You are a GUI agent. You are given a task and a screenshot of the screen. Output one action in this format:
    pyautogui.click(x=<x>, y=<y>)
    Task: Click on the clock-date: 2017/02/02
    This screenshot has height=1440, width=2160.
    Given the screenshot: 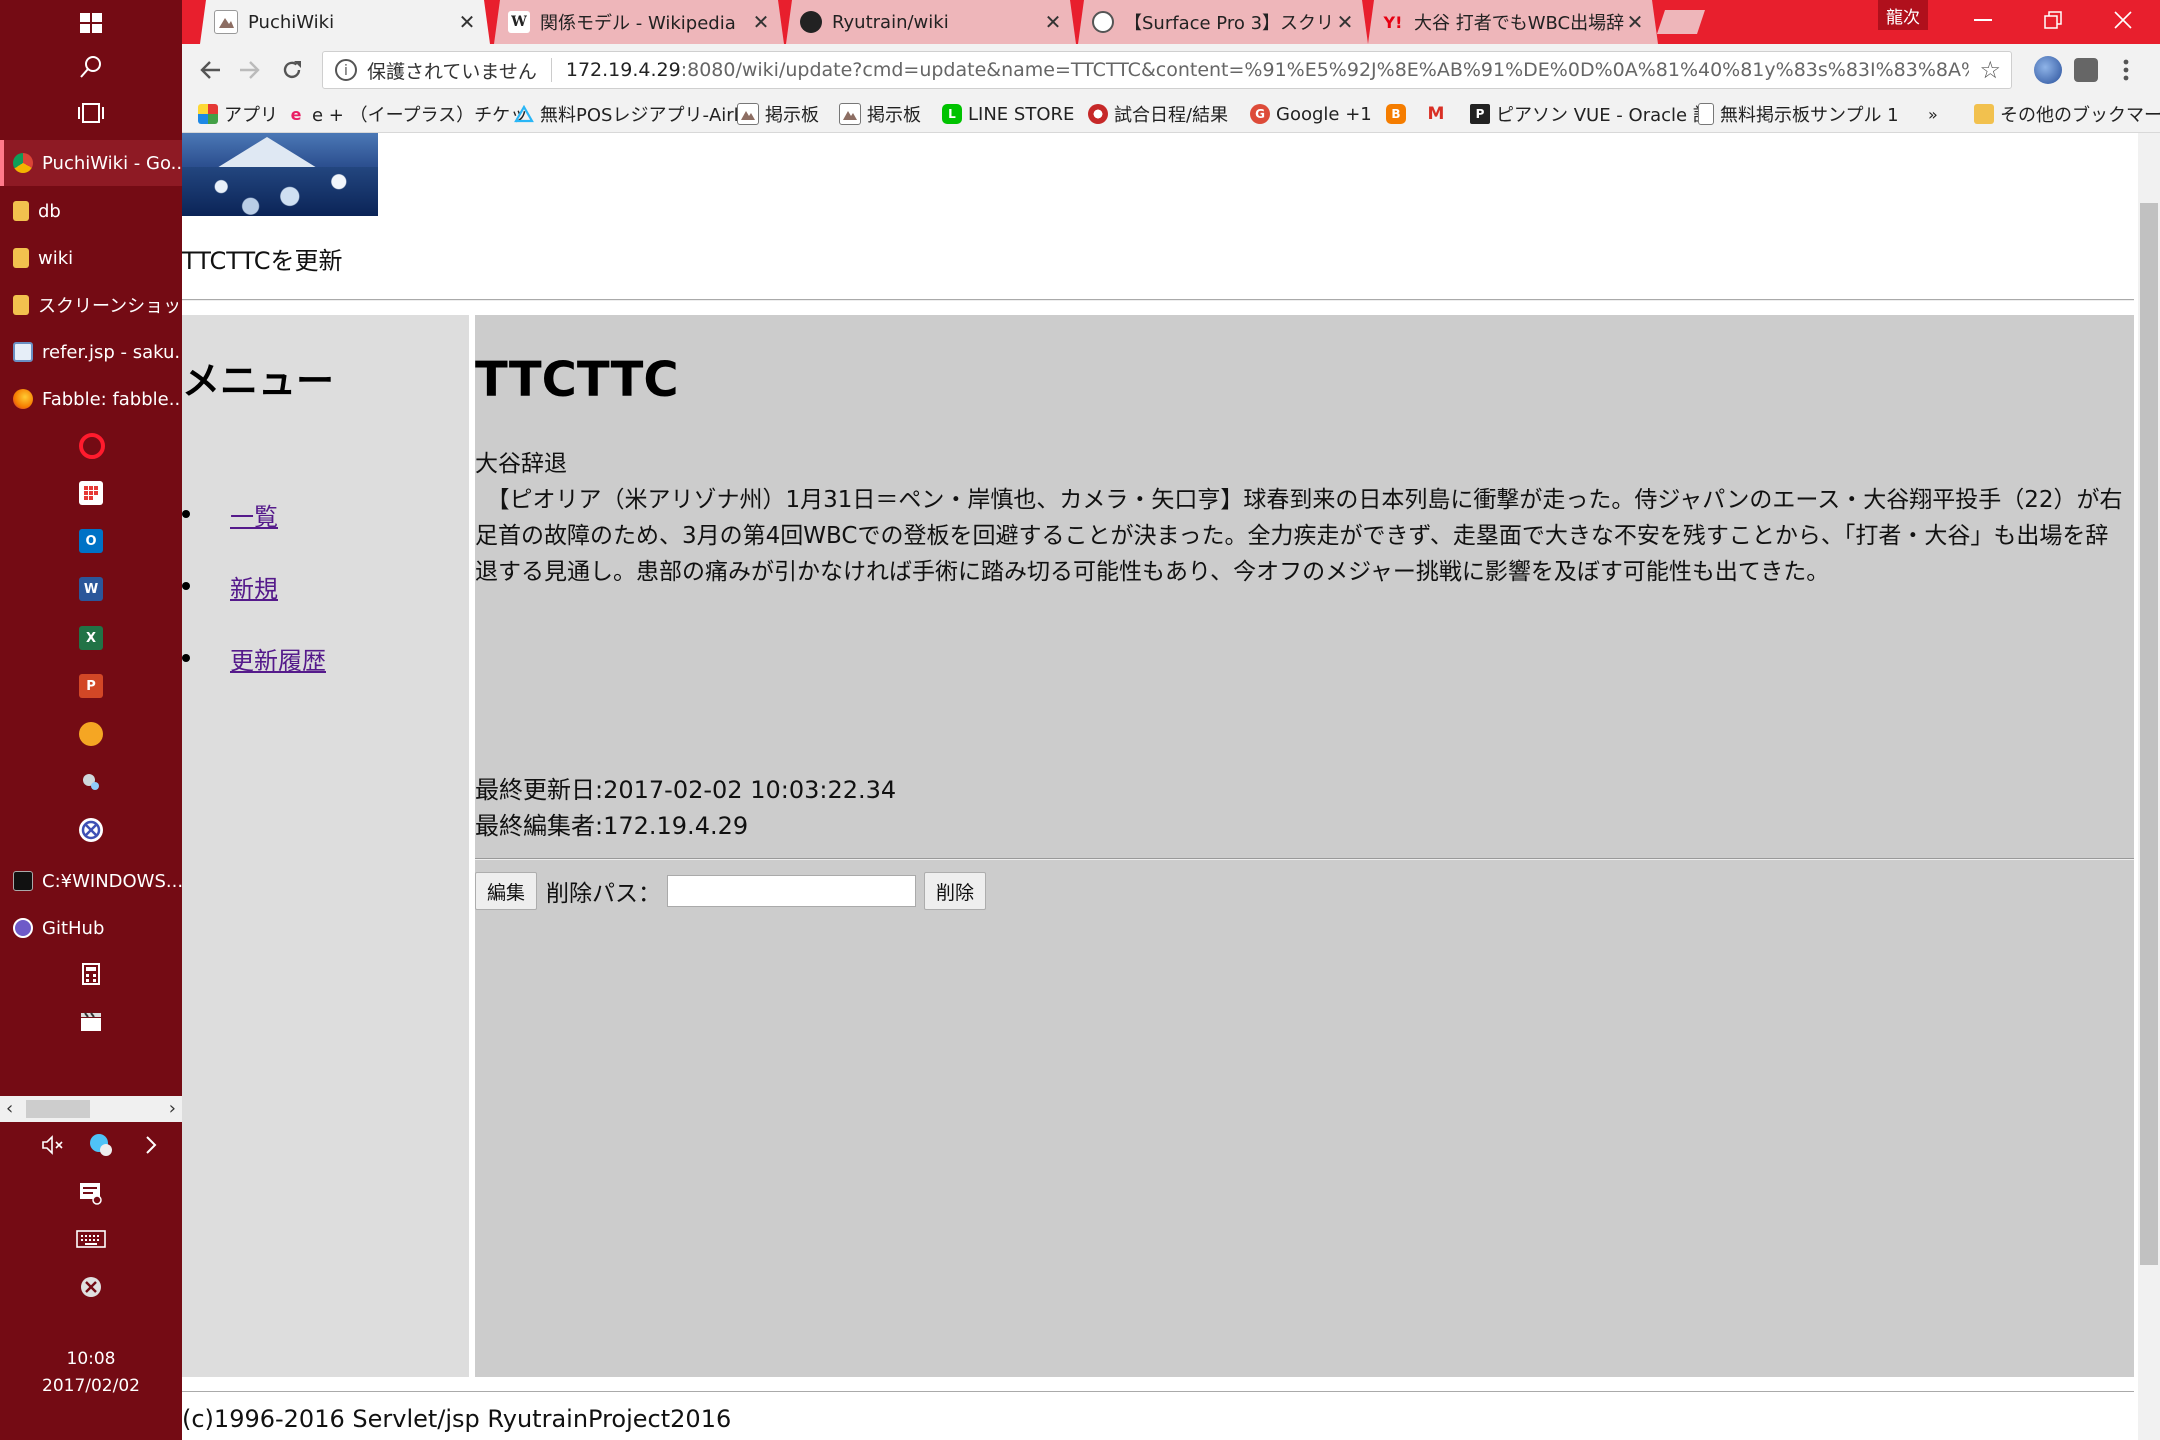 What is the action you would take?
    pyautogui.click(x=91, y=1386)
    